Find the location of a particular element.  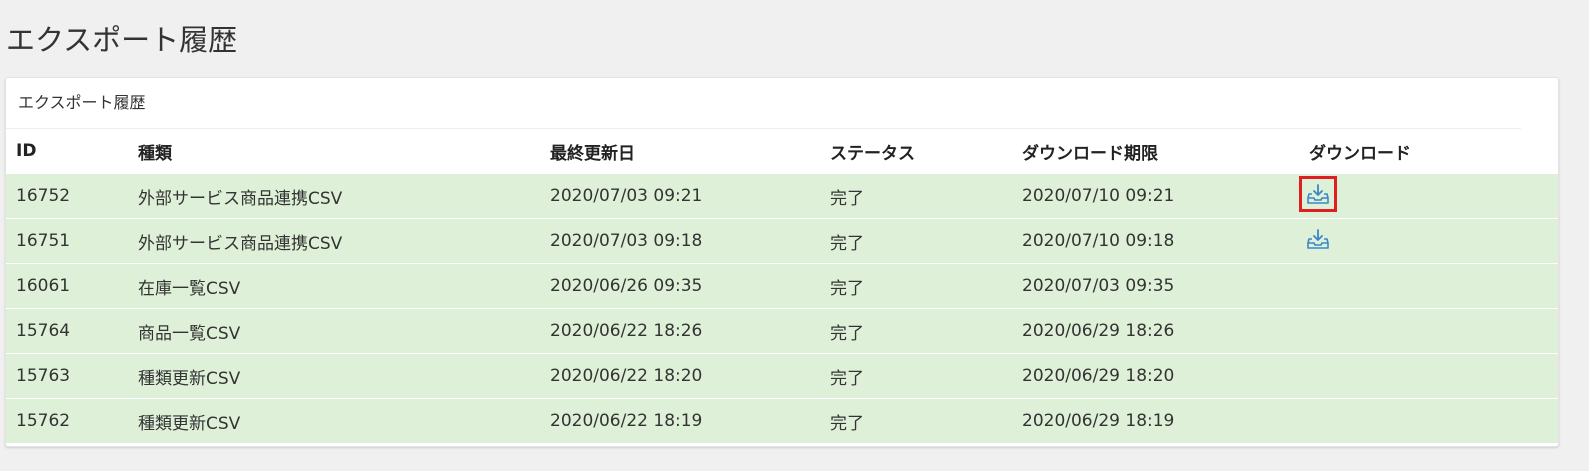

panel-heading: エクスポート履歴 is located at coordinates (82, 102).